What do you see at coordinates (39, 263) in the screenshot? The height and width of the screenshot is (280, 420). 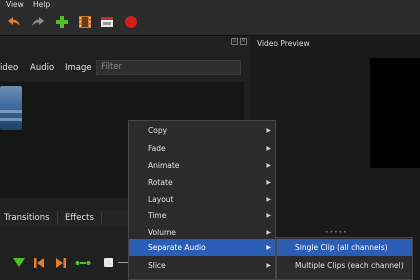 I see `jump-start-icon` at bounding box center [39, 263].